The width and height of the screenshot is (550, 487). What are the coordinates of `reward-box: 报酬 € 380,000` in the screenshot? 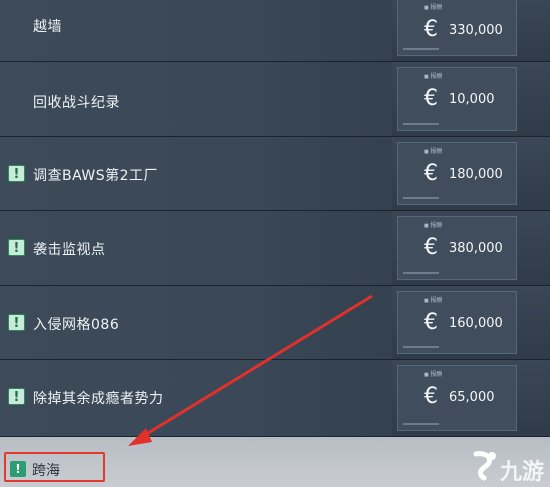 It's located at (457, 248).